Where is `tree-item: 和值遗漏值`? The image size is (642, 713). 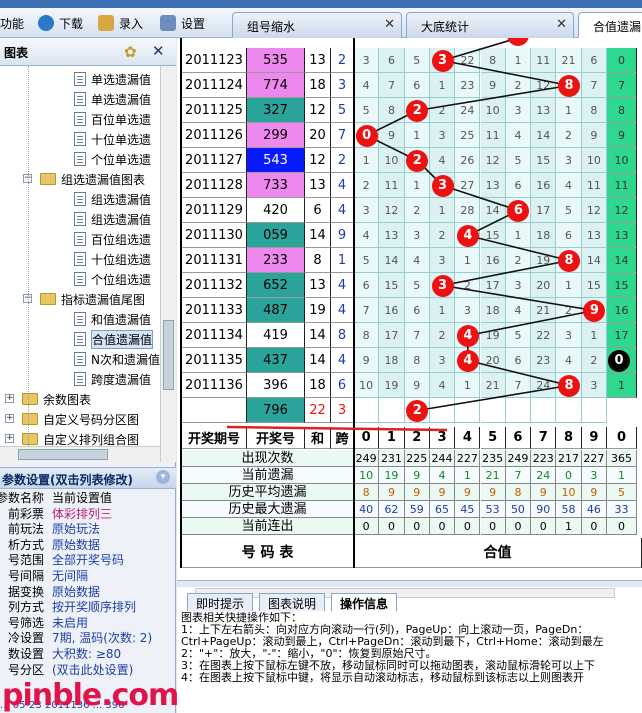
tree-item: 和值遗漏值 is located at coordinates (112, 319).